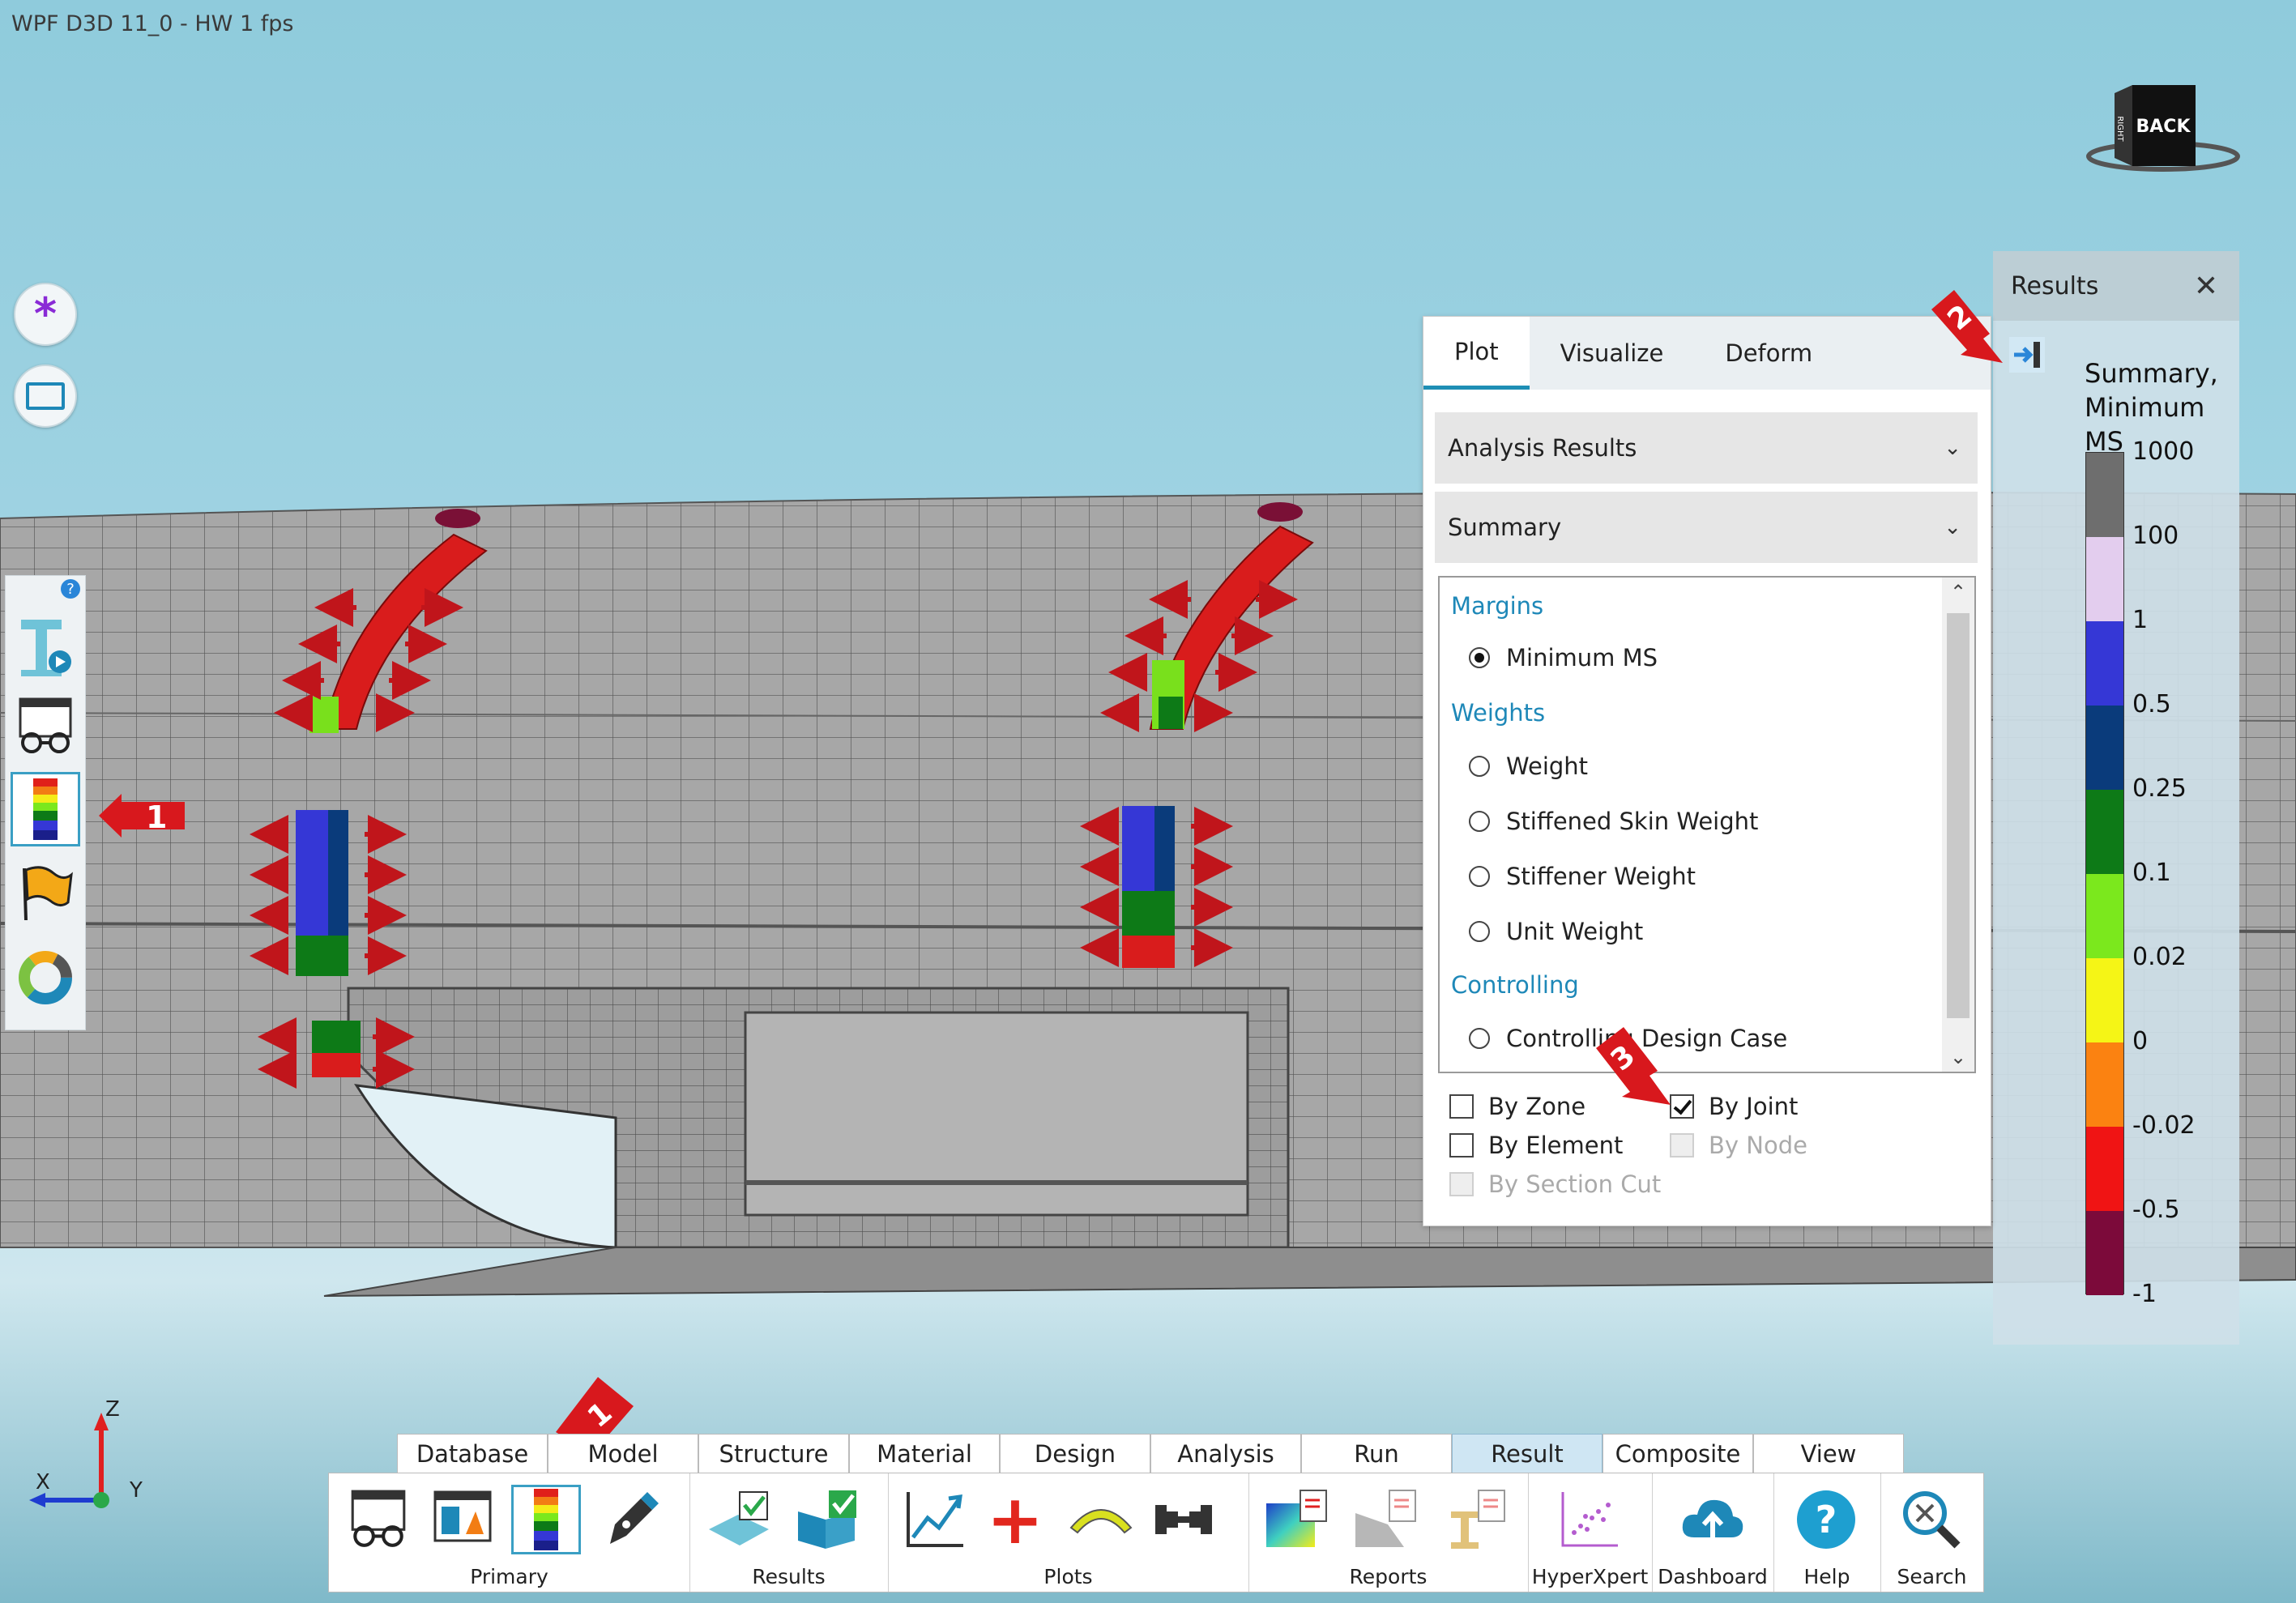 This screenshot has height=1603, width=2296. Describe the element at coordinates (1547, 766) in the screenshot. I see `option-label: Weight` at that location.